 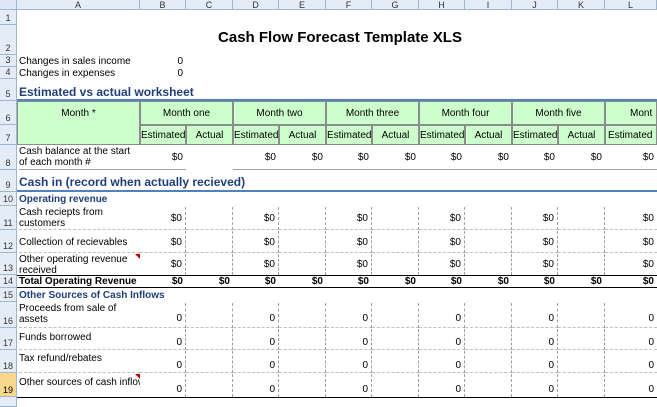 What do you see at coordinates (395, 264) in the screenshot?
I see `other-operating-g` at bounding box center [395, 264].